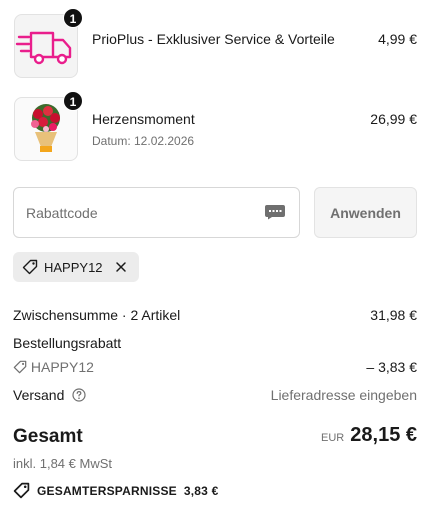 Image resolution: width=437 pixels, height=517 pixels. What do you see at coordinates (215, 367) in the screenshot?
I see `order-discount-row: HAPPY12 – 3,83 €` at bounding box center [215, 367].